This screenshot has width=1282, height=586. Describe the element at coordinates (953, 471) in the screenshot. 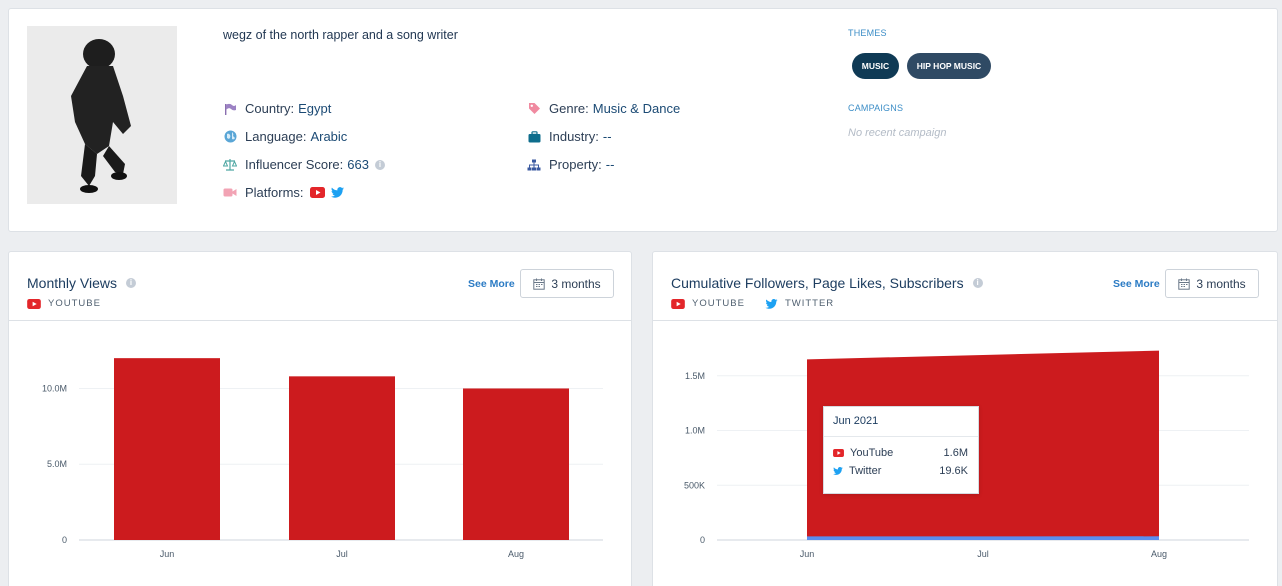

I see `tooltip-value: 19.6K` at that location.